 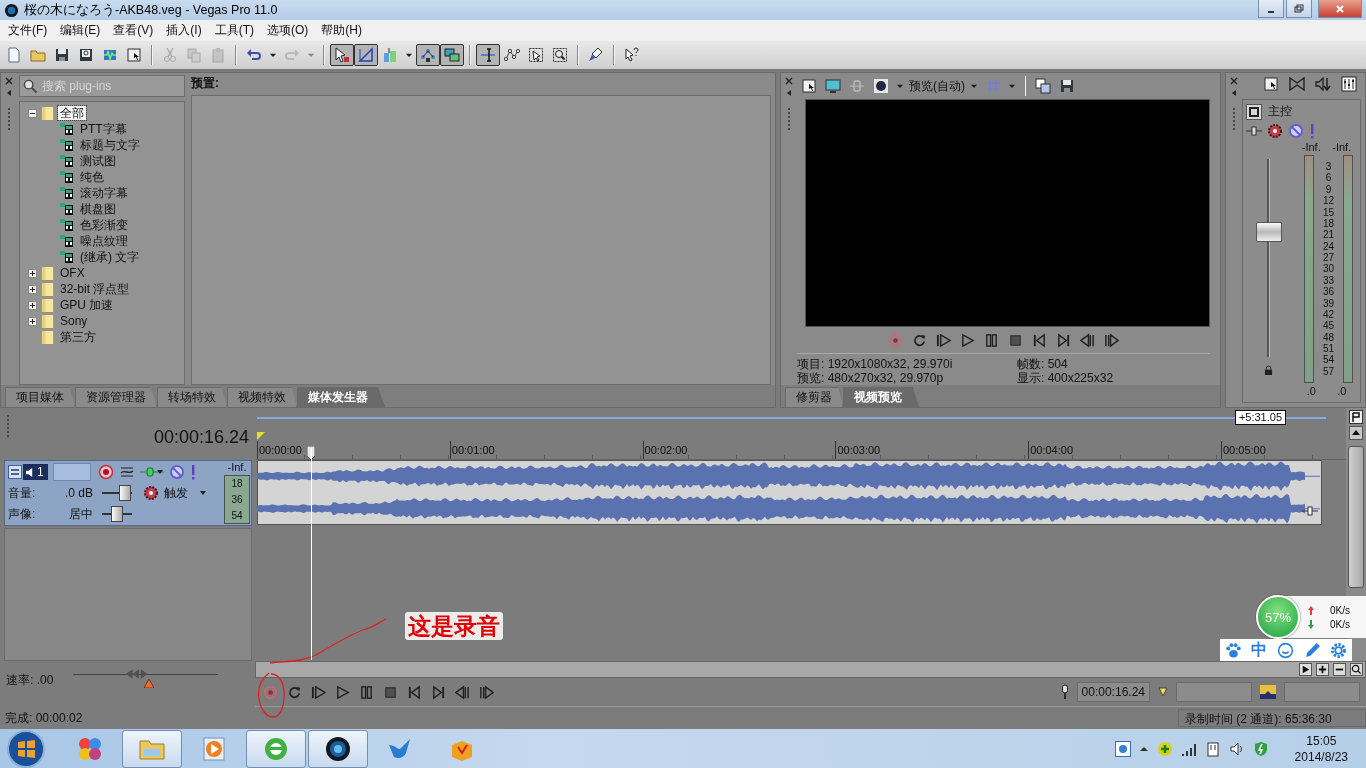 What do you see at coordinates (1328, 257) in the screenshot?
I see `meter-scale-label: 27` at bounding box center [1328, 257].